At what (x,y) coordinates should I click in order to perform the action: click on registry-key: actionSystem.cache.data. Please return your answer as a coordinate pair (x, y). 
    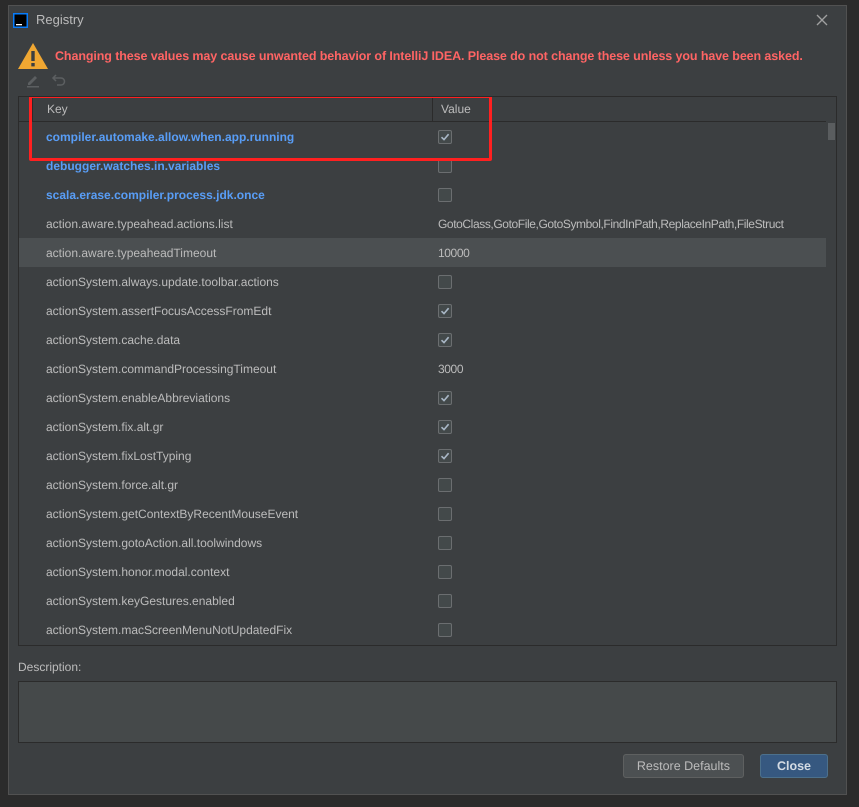
    Looking at the image, I should click on (226, 339).